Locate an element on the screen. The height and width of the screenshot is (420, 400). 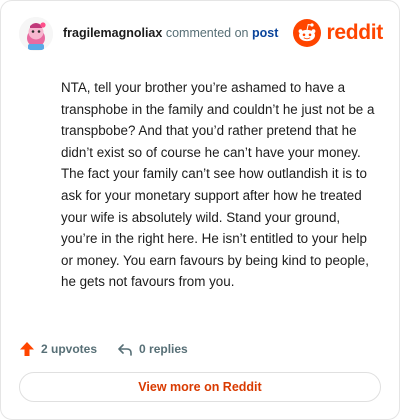
reply-arrow-icon is located at coordinates (125, 350).